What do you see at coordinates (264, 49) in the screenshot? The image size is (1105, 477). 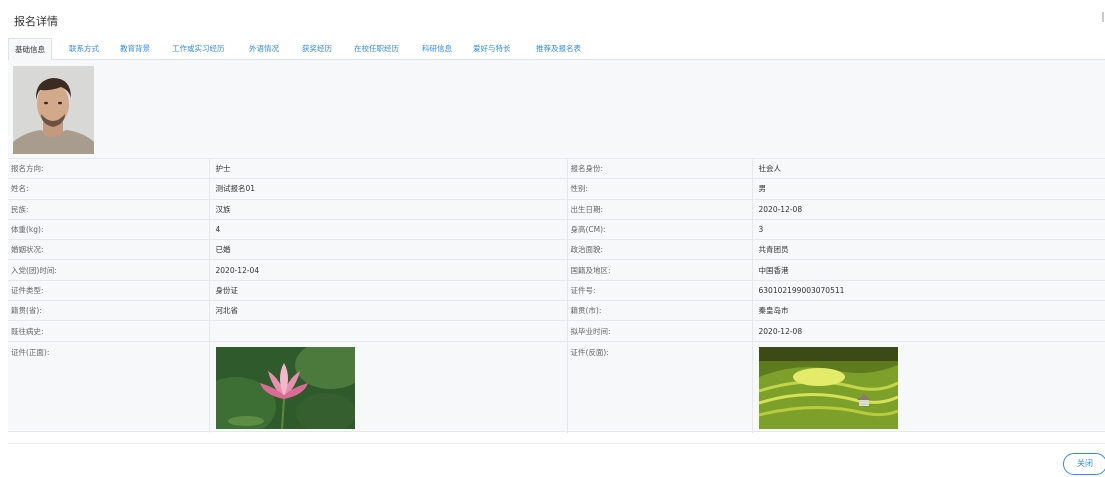 I see `tab-language: 外语情况` at bounding box center [264, 49].